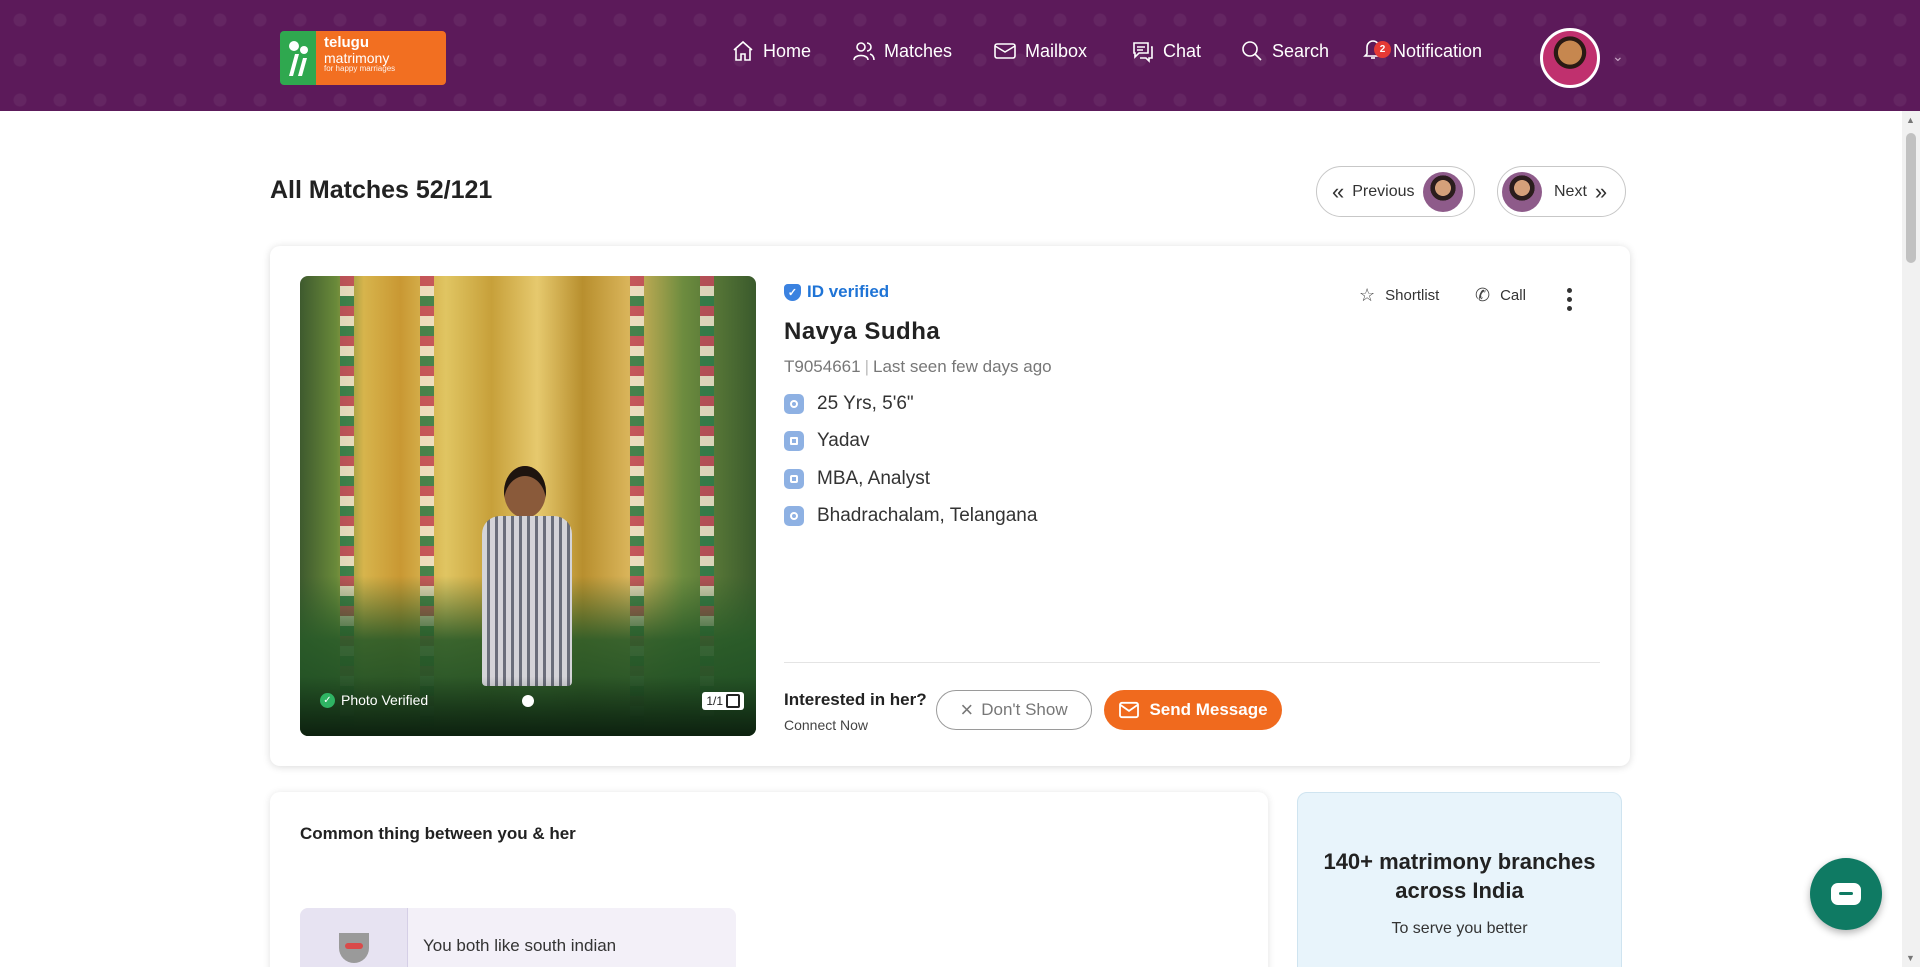 The width and height of the screenshot is (1920, 967). What do you see at coordinates (1601, 191) in the screenshot?
I see `double-chevron-right-icon: »` at bounding box center [1601, 191].